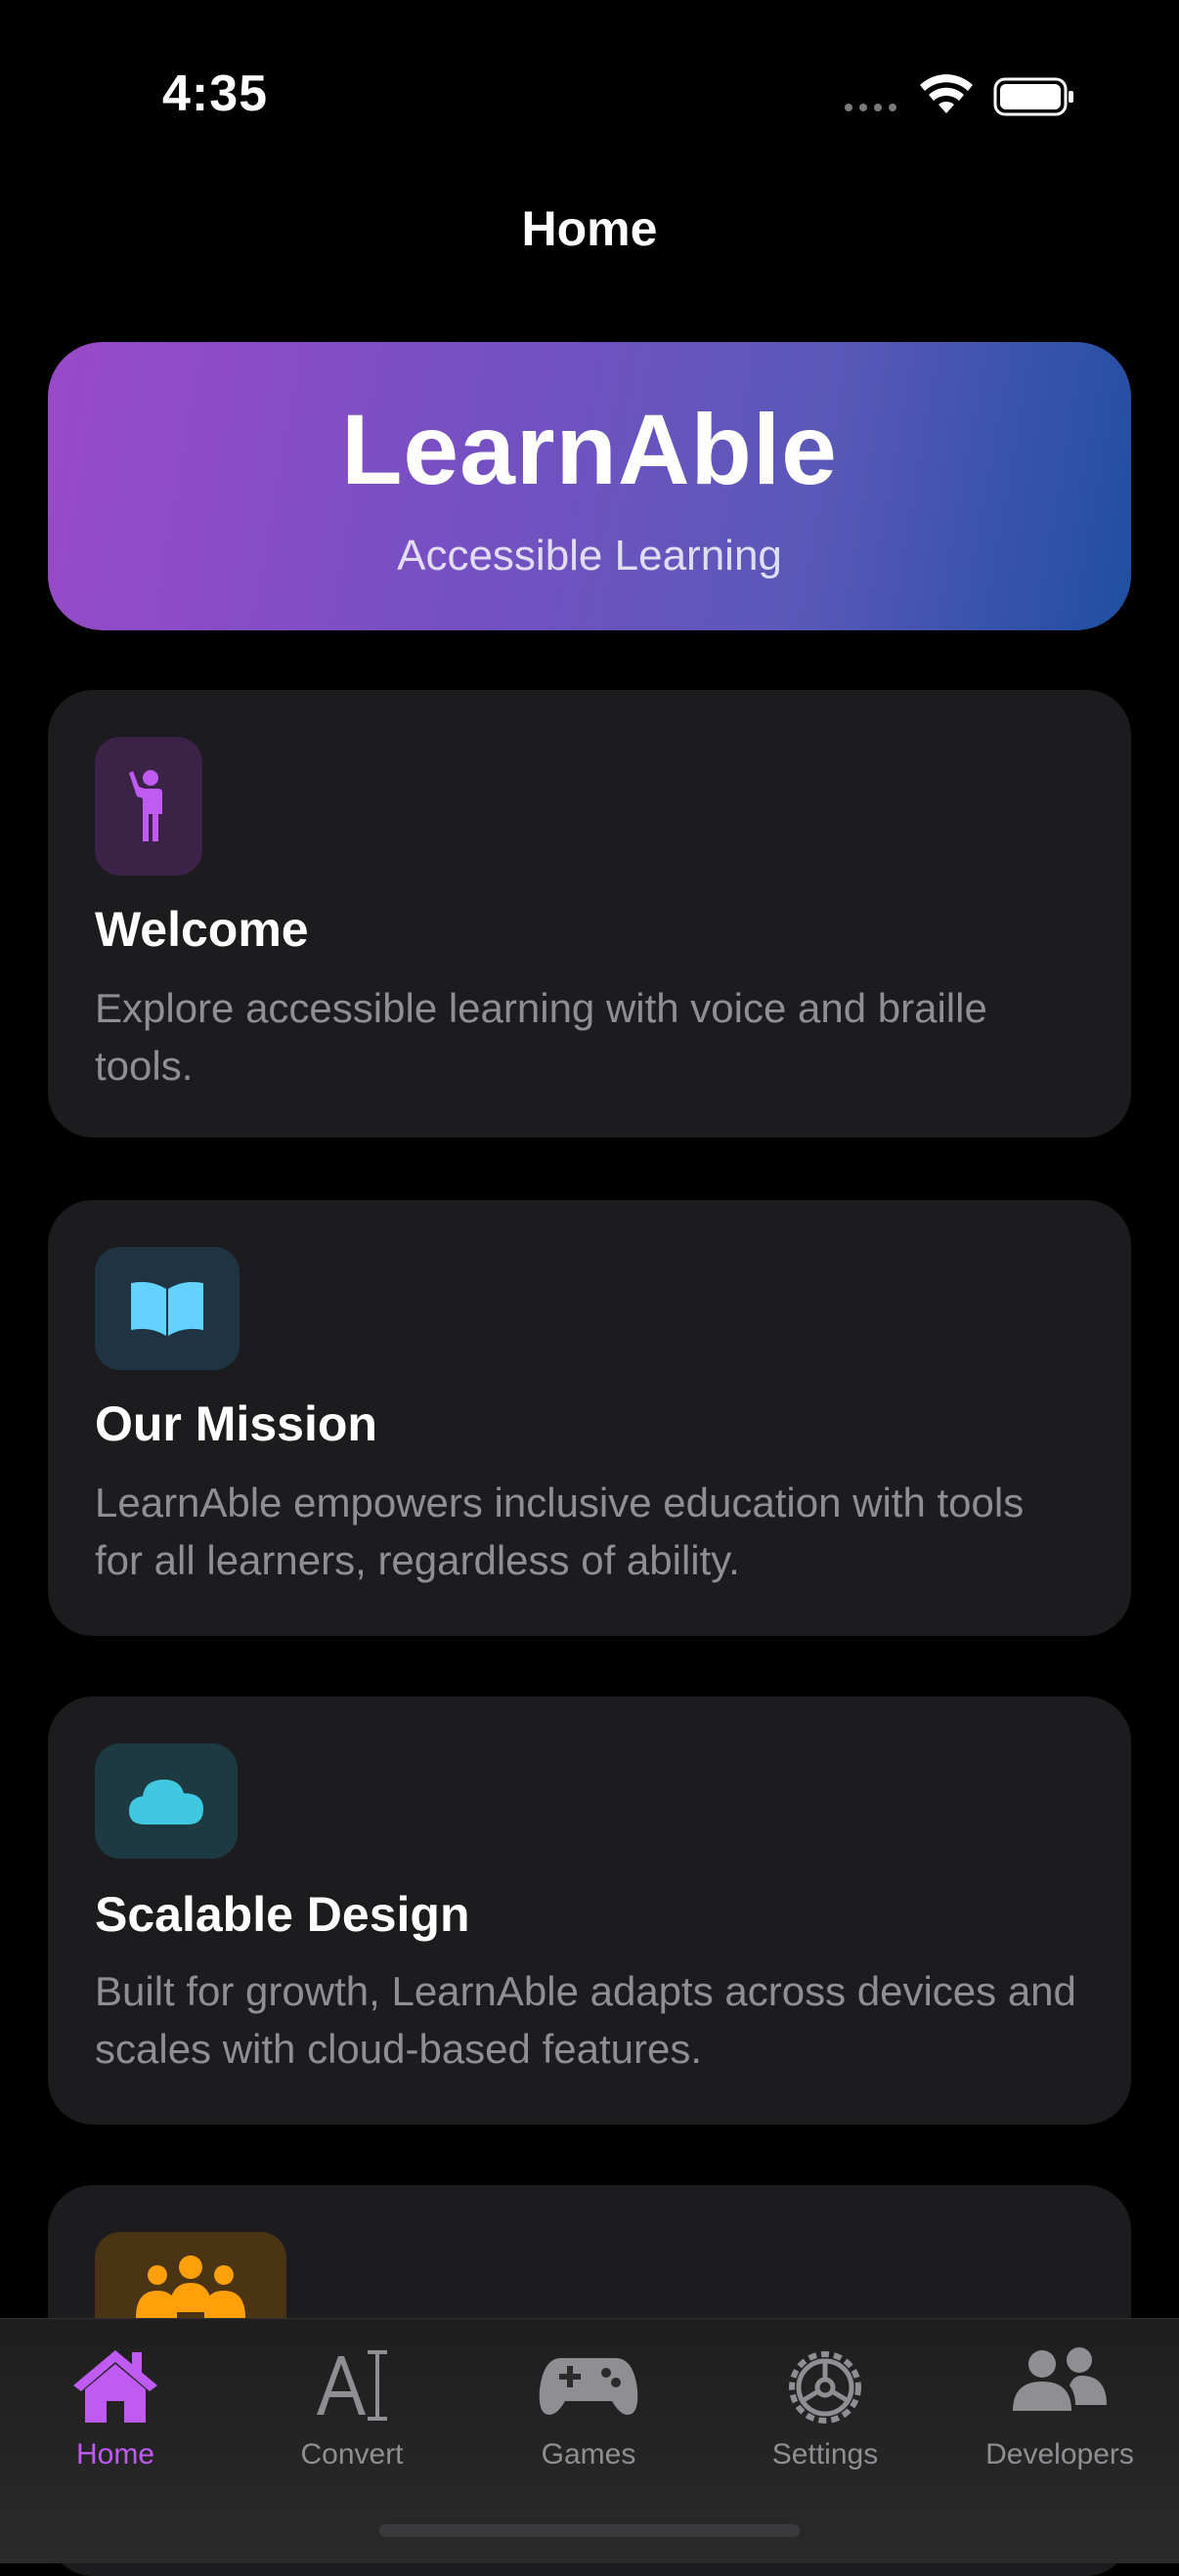 The width and height of the screenshot is (1179, 2576). I want to click on status-bar: 4:35, so click(589, 97).